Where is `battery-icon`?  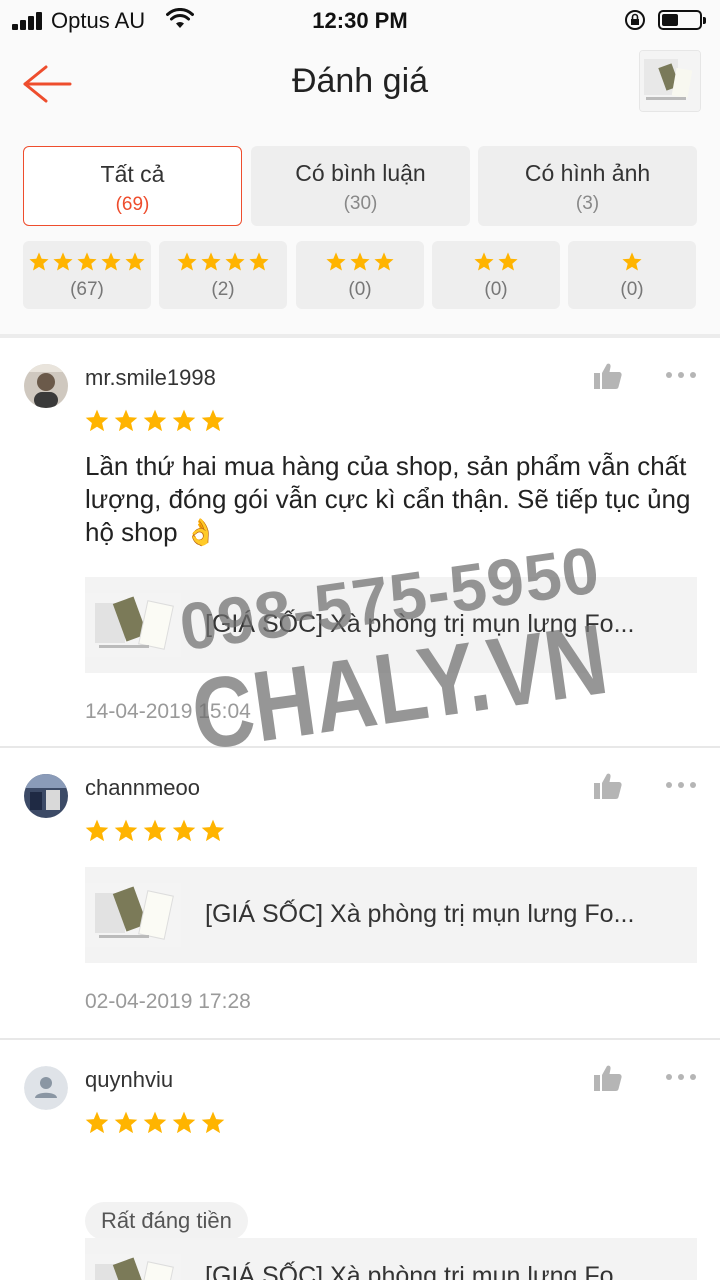 battery-icon is located at coordinates (682, 20).